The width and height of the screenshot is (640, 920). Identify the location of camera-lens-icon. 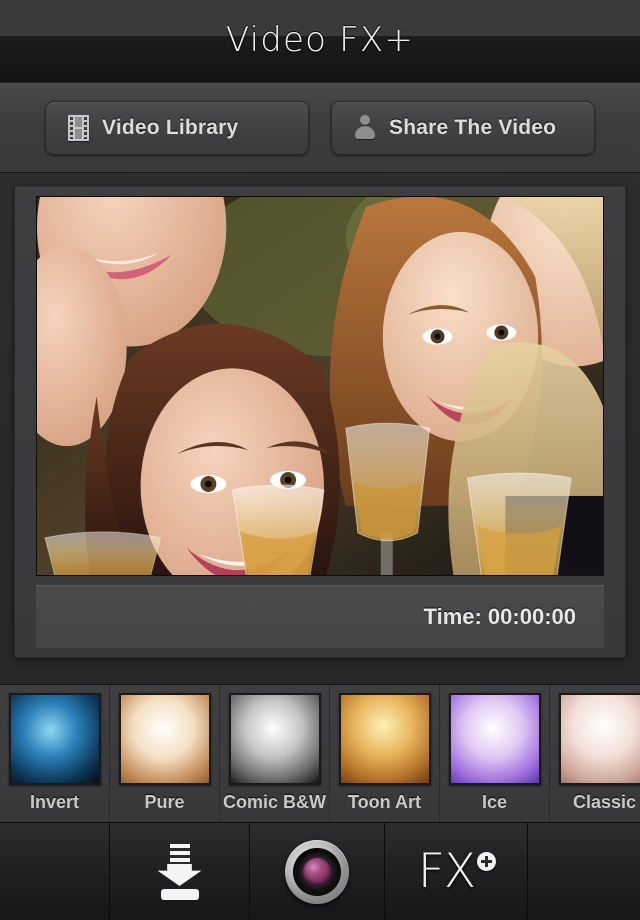
(317, 872).